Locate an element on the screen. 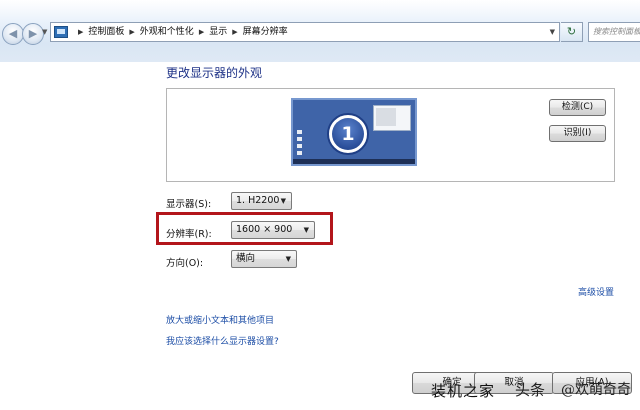 This screenshot has height=410, width=640. forward-arrow-icon: ▶ is located at coordinates (33, 33).